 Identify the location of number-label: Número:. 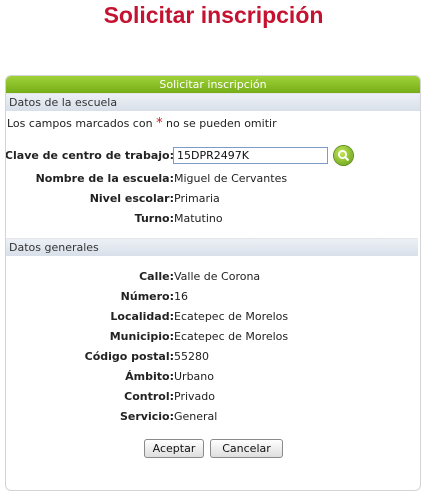
(147, 296).